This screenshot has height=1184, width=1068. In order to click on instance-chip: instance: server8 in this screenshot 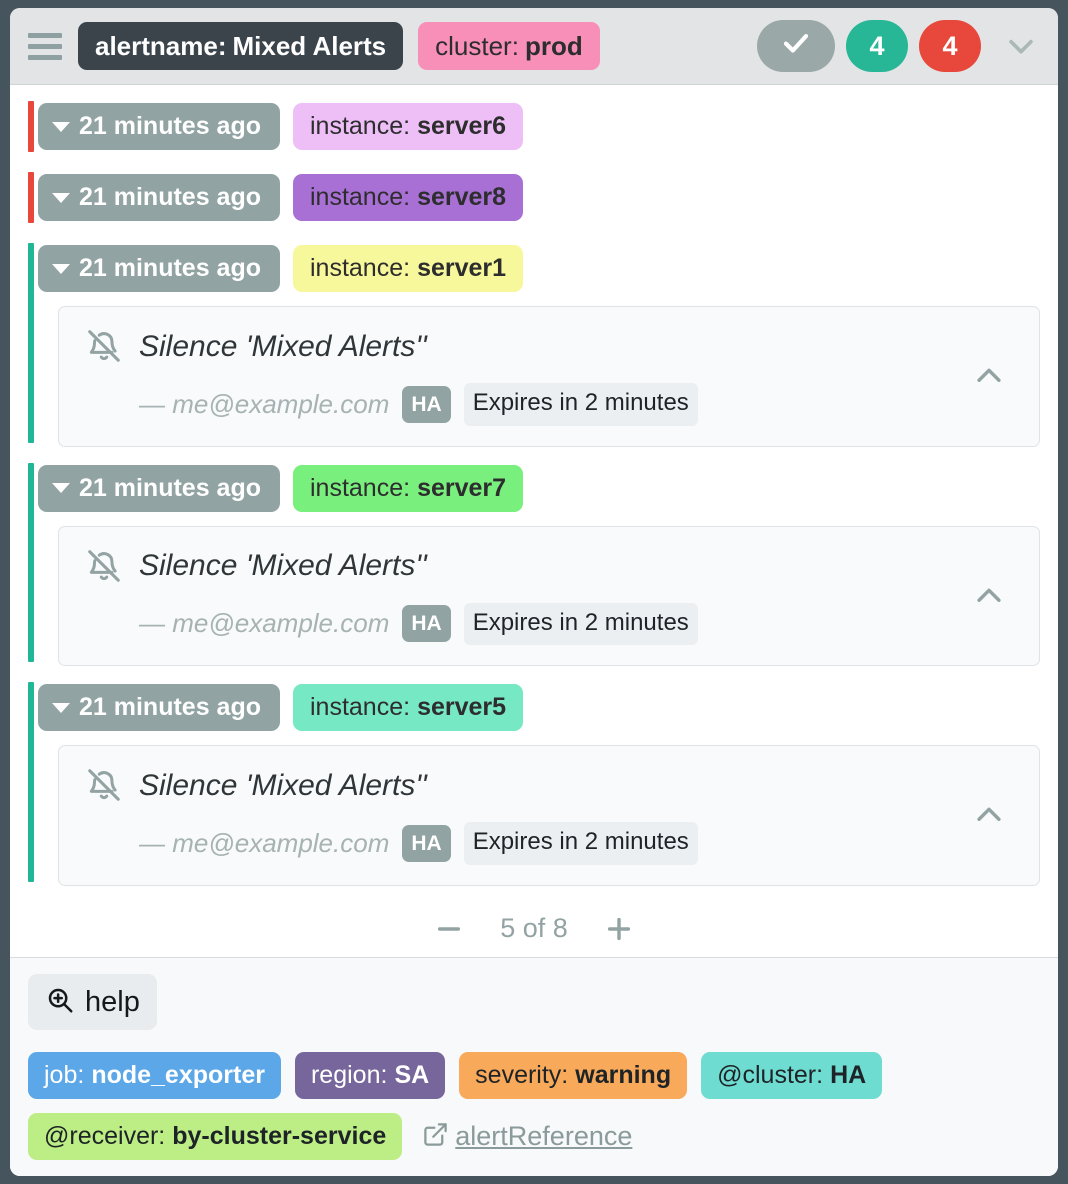, I will do `click(408, 197)`.